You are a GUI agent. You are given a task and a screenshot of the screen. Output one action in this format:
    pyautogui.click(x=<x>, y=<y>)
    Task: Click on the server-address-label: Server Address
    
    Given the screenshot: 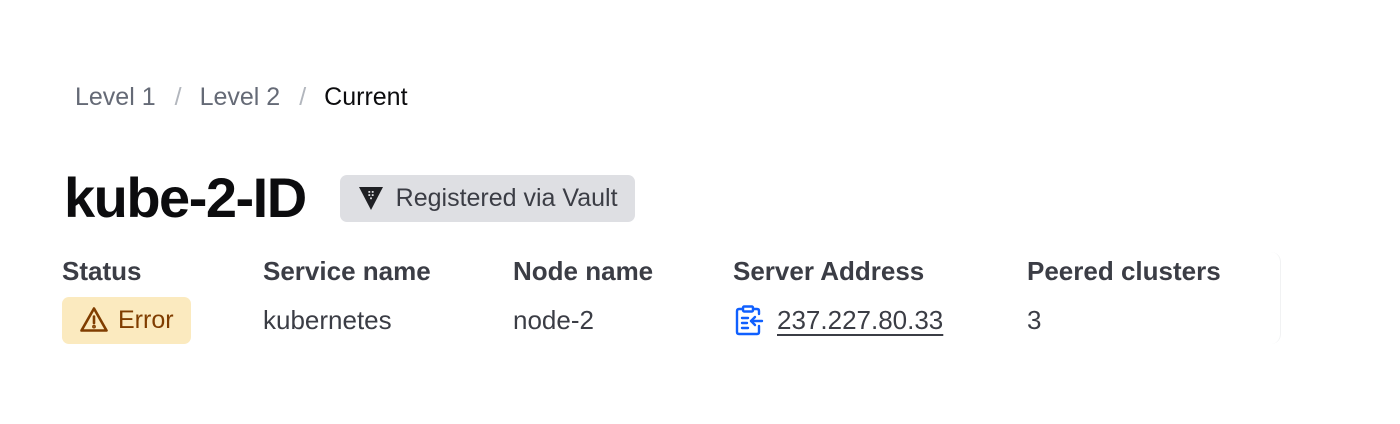 What is the action you would take?
    pyautogui.click(x=829, y=271)
    